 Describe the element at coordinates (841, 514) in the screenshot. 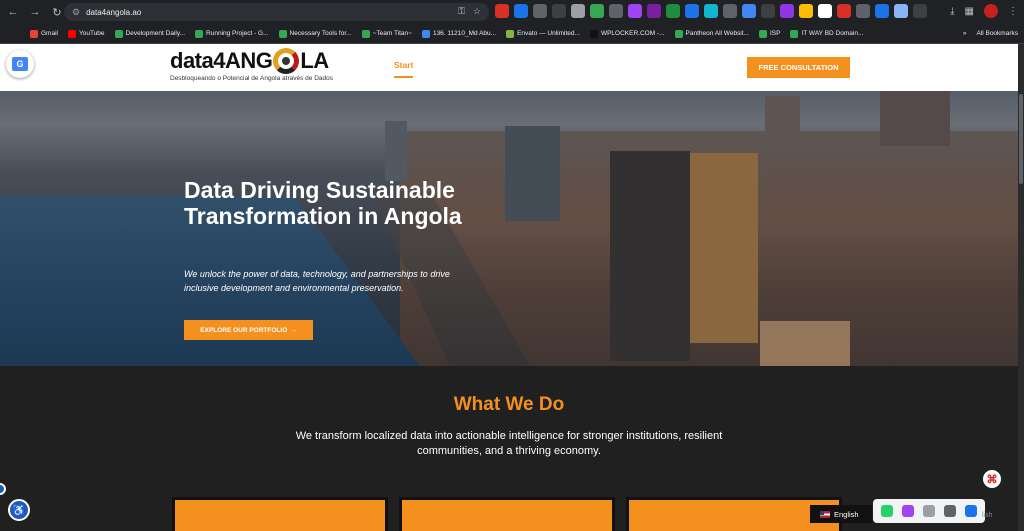

I see `language-switcher: English` at that location.